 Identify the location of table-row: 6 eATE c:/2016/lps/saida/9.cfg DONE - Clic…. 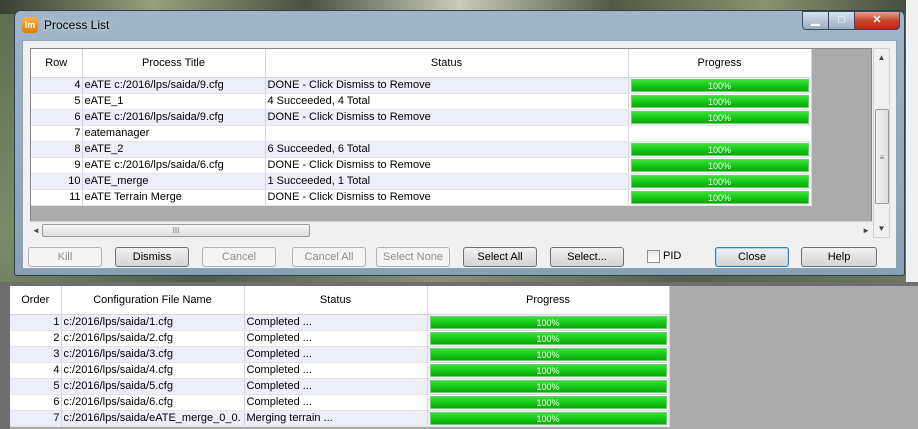
(421, 117).